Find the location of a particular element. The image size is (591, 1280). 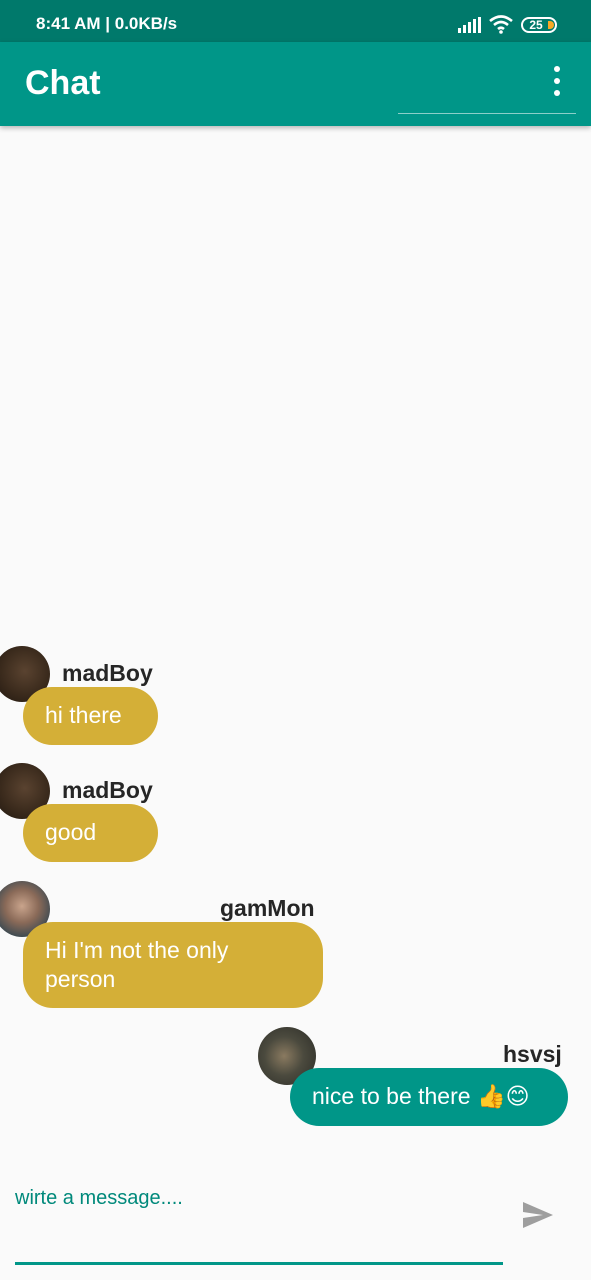

message-bubble: nice to be there 👍😊 is located at coordinates (429, 1097).